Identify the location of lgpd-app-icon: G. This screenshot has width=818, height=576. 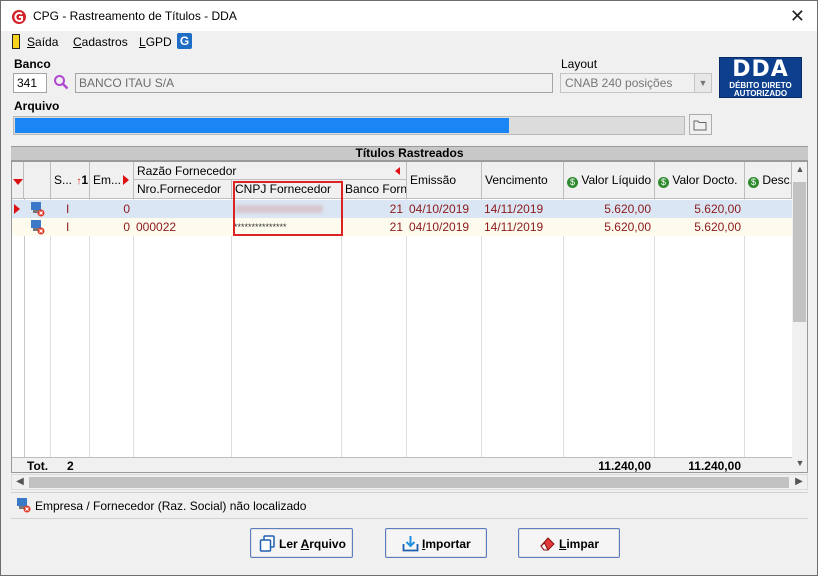
(184, 41).